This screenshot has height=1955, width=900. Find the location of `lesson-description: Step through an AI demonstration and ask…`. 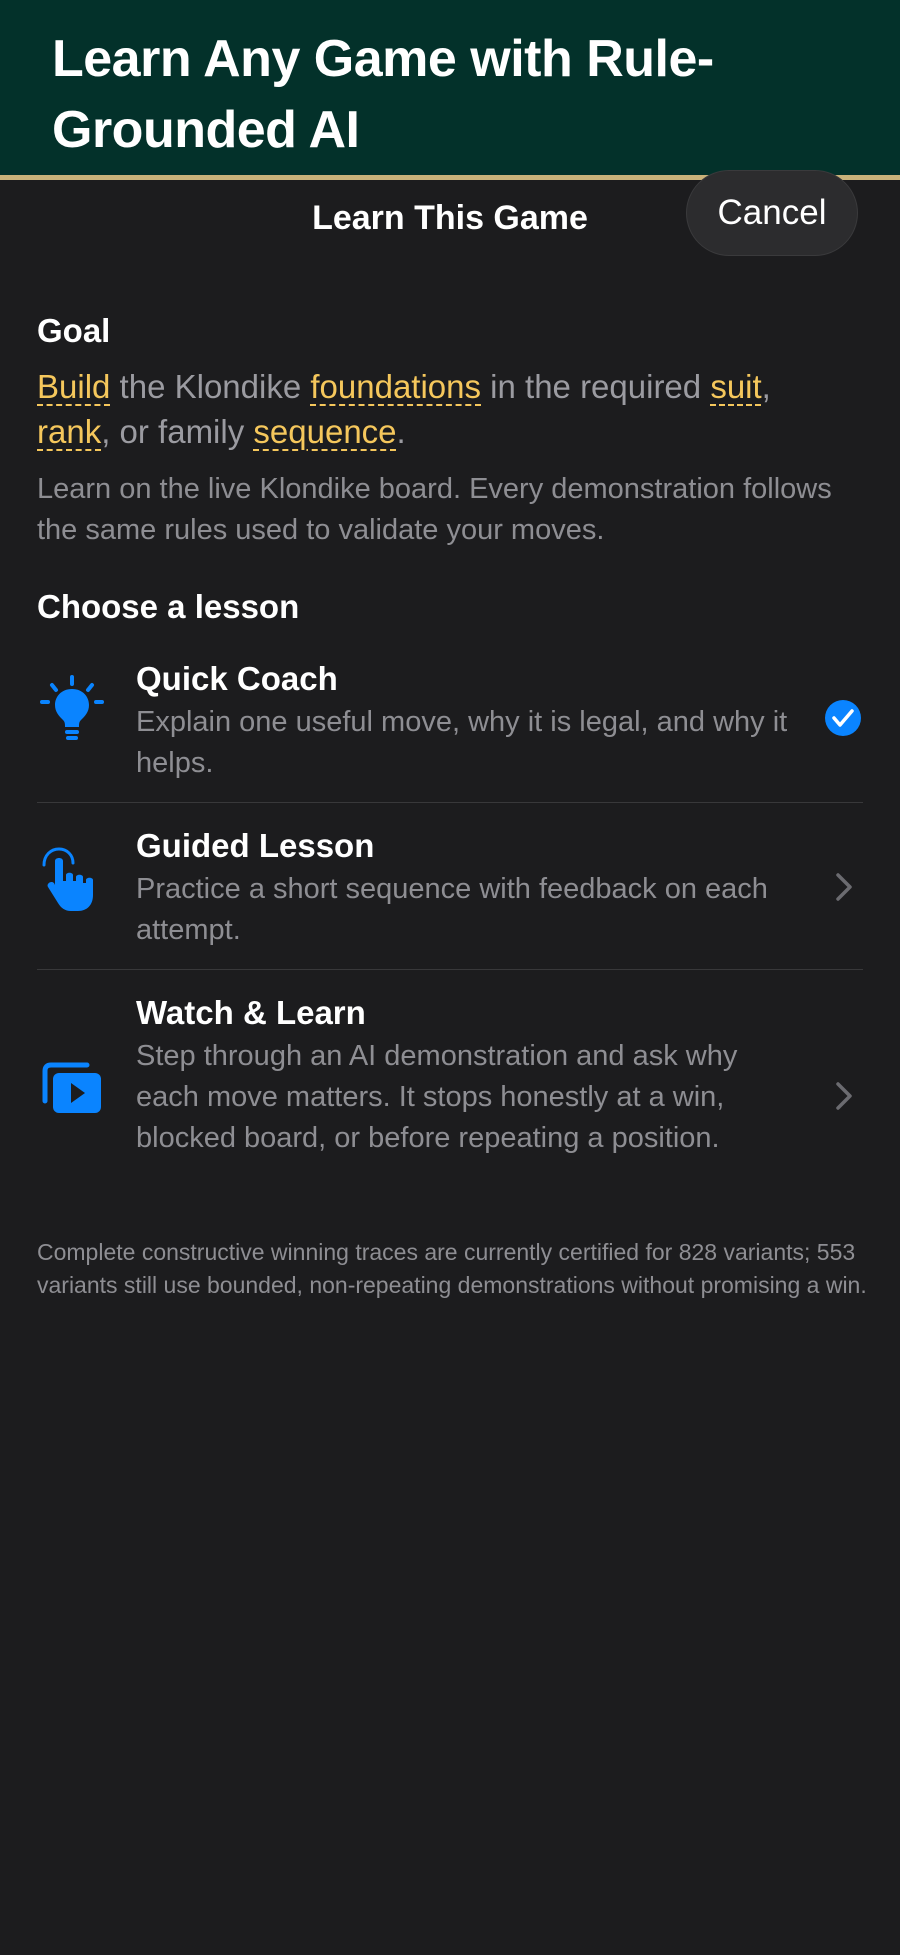

lesson-description: Step through an AI demonstration and ask… is located at coordinates (437, 1097).